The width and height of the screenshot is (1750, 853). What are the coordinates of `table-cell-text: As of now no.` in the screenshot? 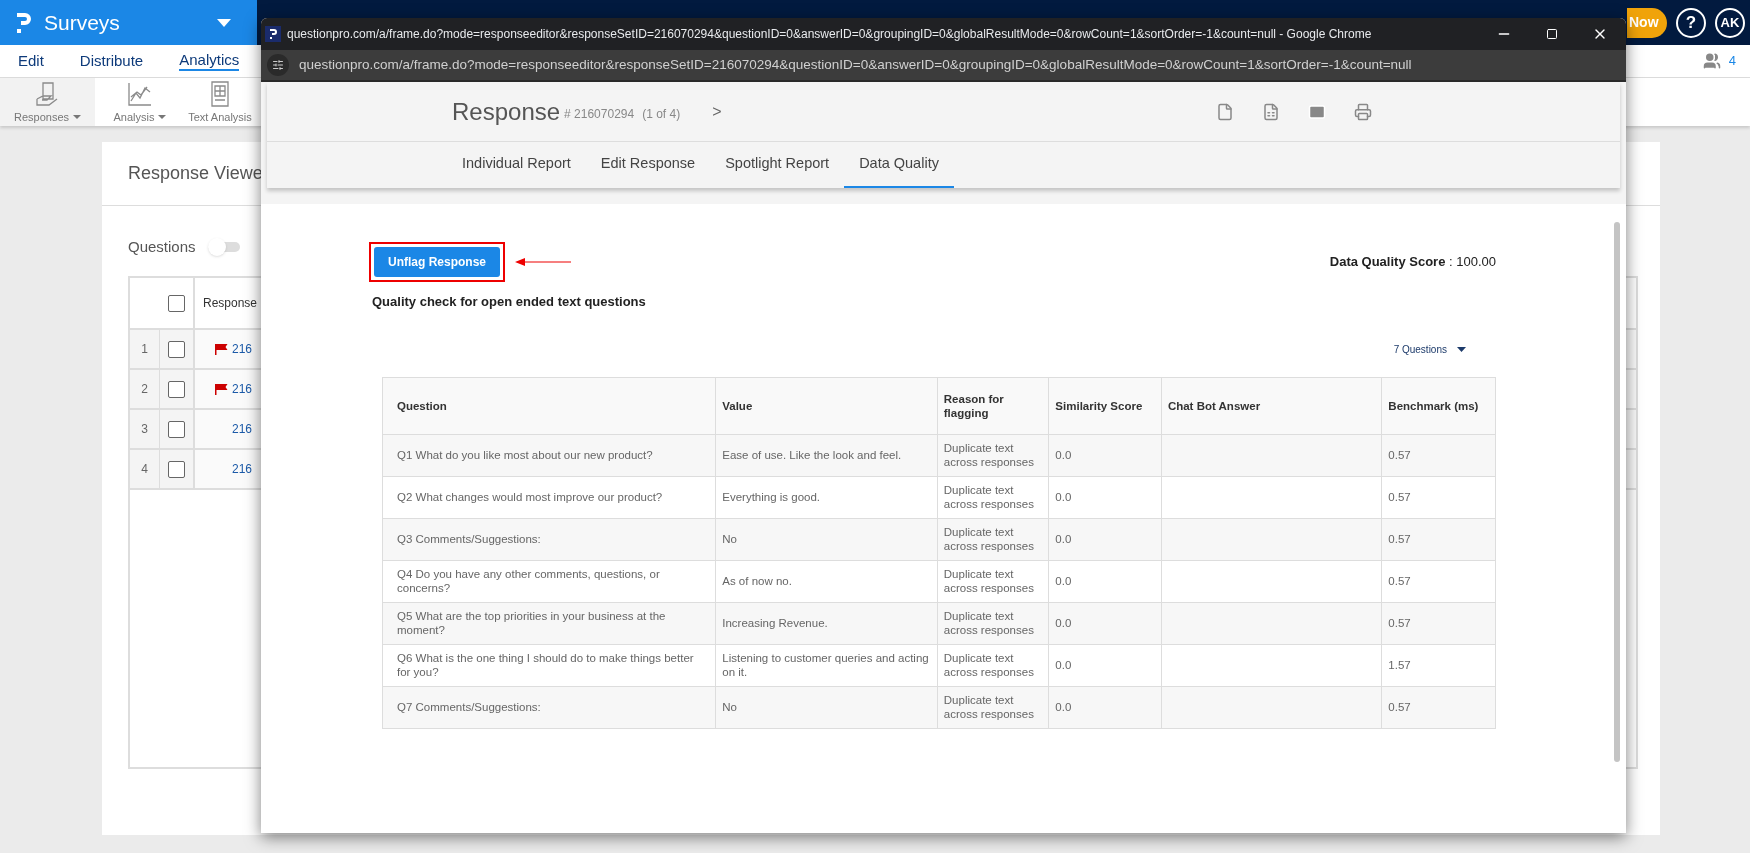 It's located at (757, 581).